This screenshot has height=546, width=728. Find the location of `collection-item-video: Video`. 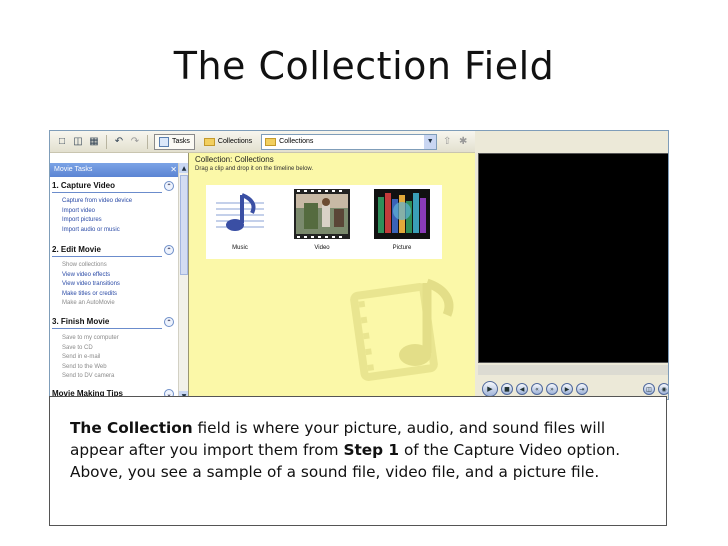

collection-item-video: Video is located at coordinates (322, 222).